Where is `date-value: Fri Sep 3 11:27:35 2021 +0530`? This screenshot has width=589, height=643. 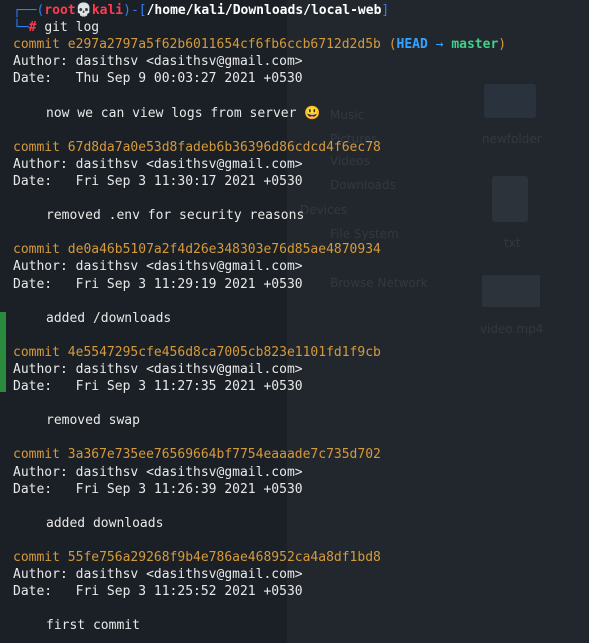 date-value: Fri Sep 3 11:27:35 2021 +0530 is located at coordinates (189, 387).